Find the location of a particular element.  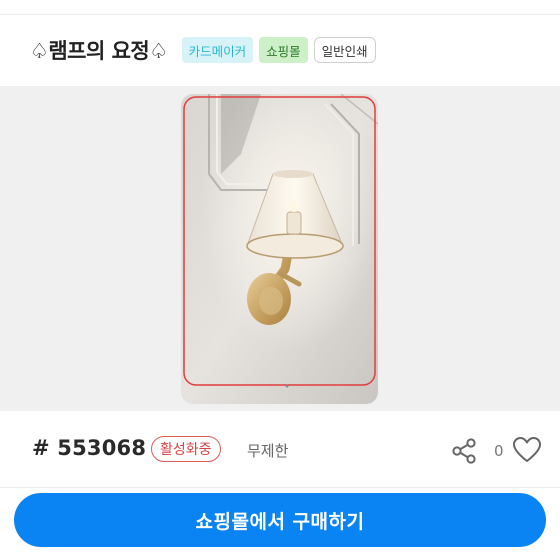

heart-outline-icon is located at coordinates (527, 449).